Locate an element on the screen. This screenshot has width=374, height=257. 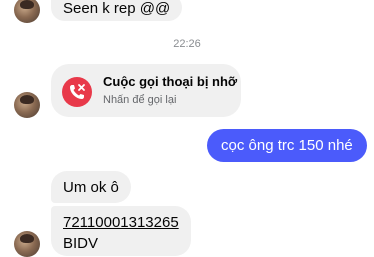
message-bubble-incoming: Um ok ô is located at coordinates (91, 187).